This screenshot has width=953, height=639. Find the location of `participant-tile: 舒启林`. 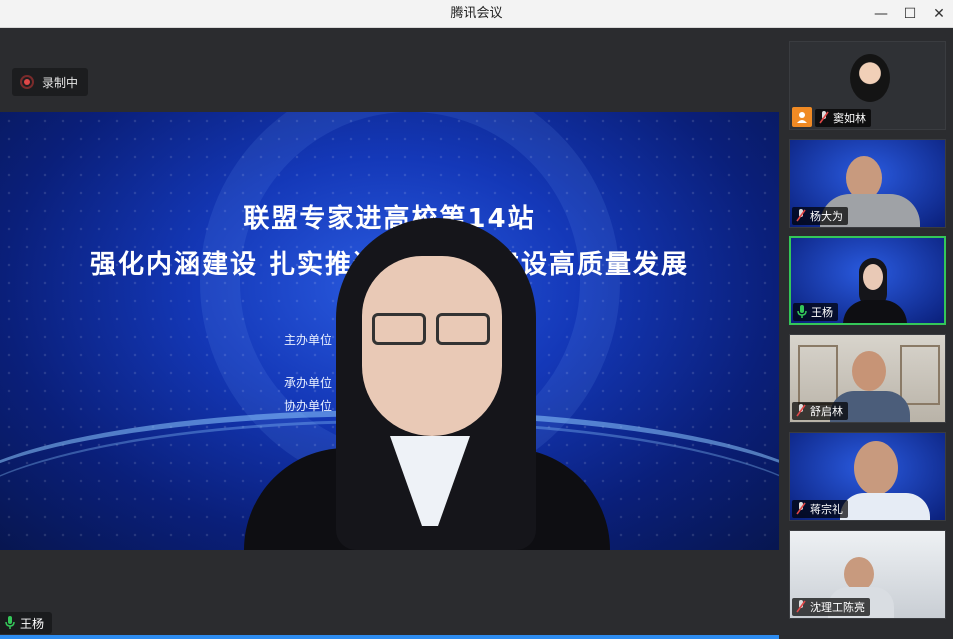

participant-tile: 舒启林 is located at coordinates (867, 378).